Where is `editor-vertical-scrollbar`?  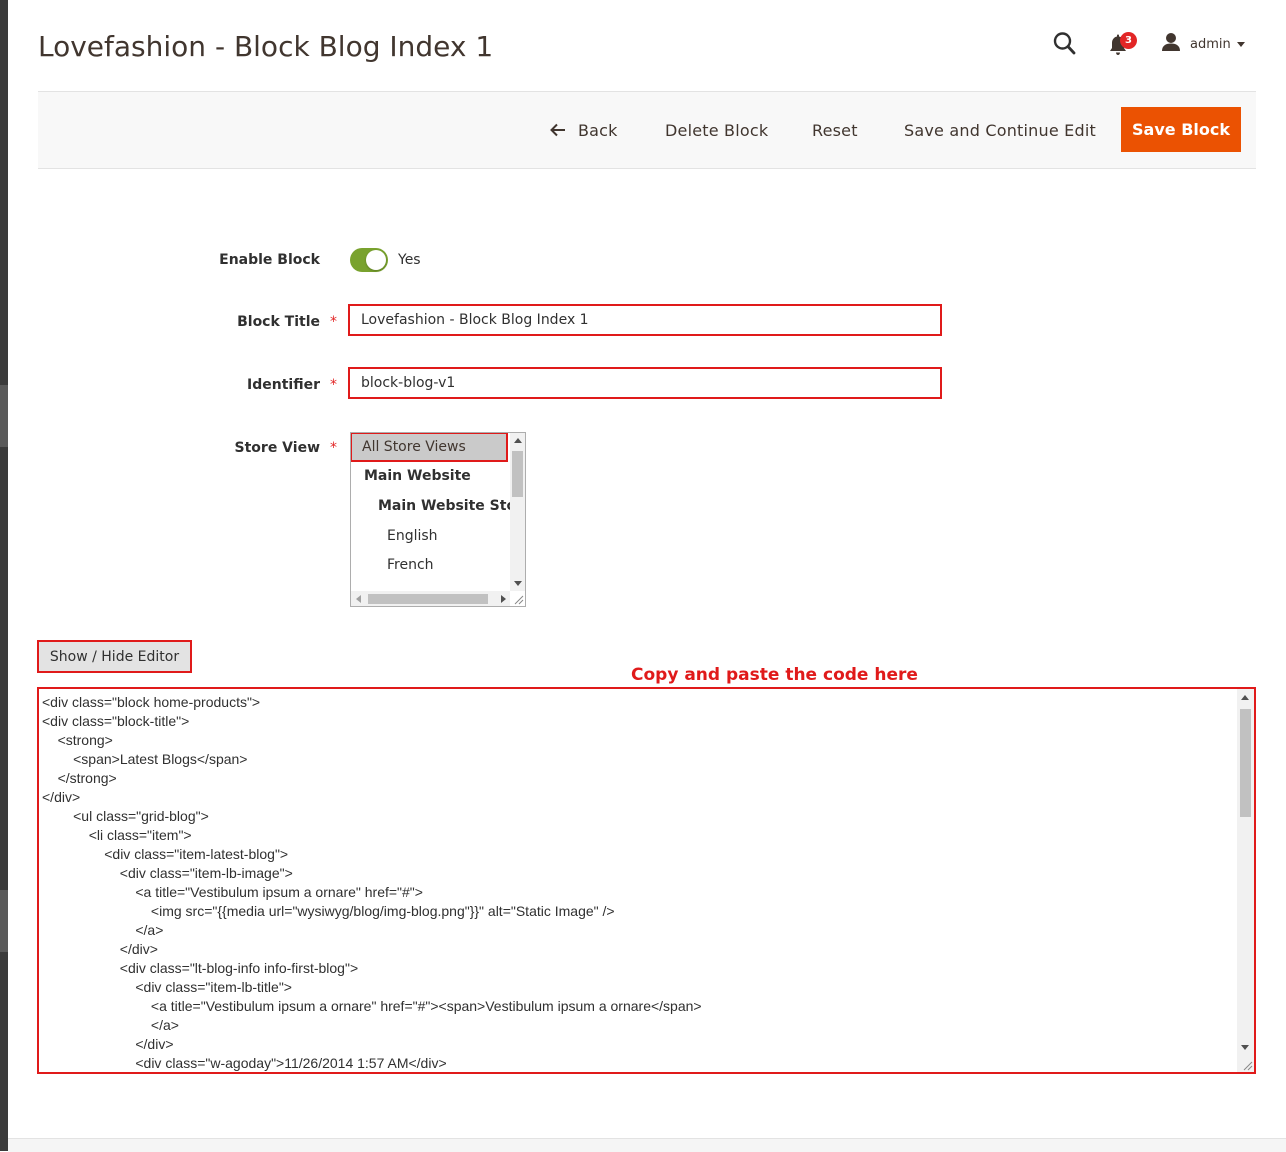 editor-vertical-scrollbar is located at coordinates (1245, 880).